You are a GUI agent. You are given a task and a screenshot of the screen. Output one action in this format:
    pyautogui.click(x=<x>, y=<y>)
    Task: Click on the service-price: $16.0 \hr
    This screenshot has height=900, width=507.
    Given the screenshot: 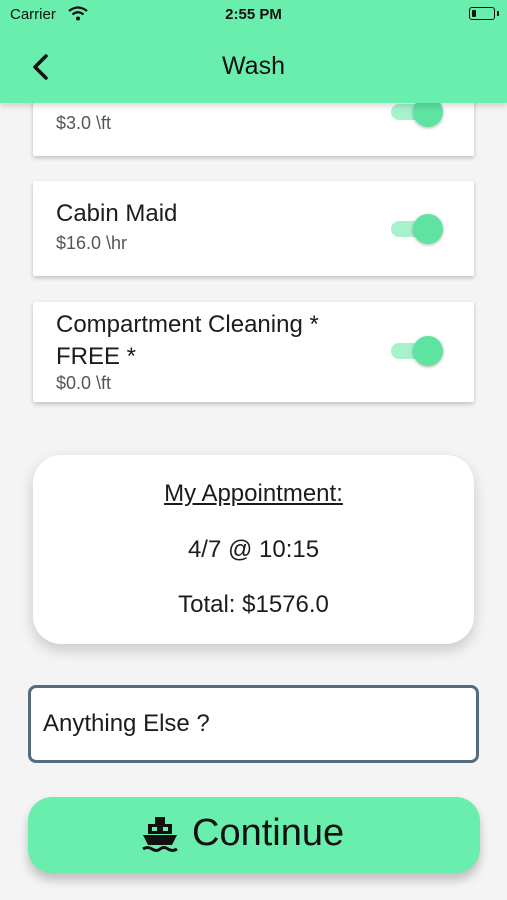 What is the action you would take?
    pyautogui.click(x=92, y=243)
    